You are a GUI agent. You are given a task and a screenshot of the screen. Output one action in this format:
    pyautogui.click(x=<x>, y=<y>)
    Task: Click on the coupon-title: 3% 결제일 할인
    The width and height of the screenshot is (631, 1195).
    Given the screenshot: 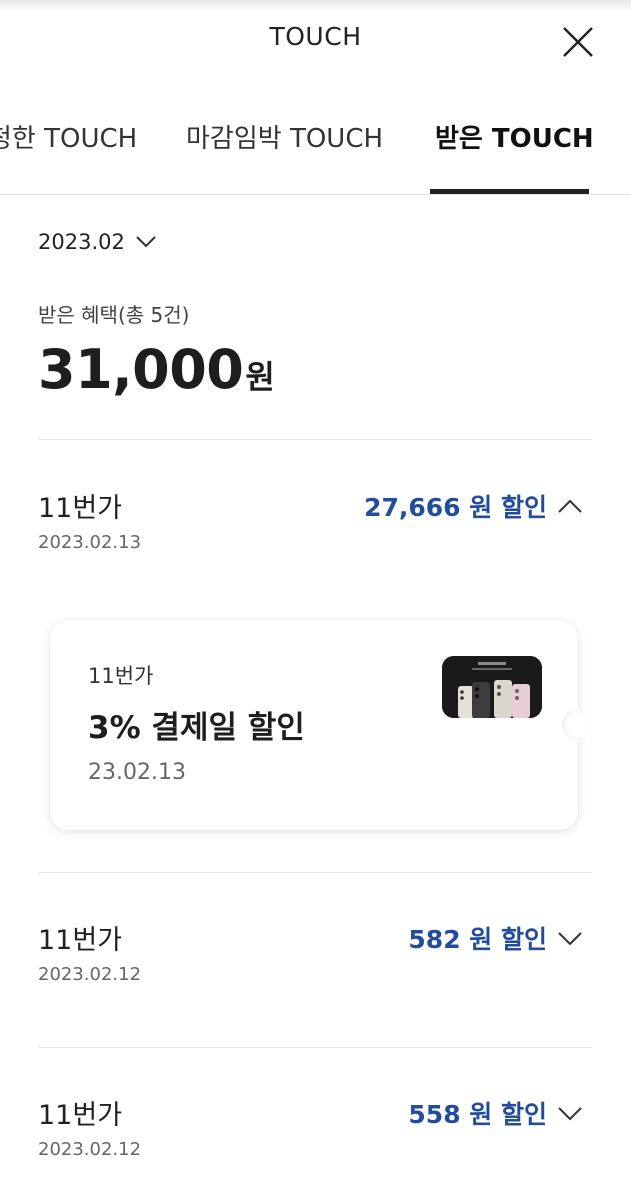 What is the action you would take?
    pyautogui.click(x=196, y=728)
    